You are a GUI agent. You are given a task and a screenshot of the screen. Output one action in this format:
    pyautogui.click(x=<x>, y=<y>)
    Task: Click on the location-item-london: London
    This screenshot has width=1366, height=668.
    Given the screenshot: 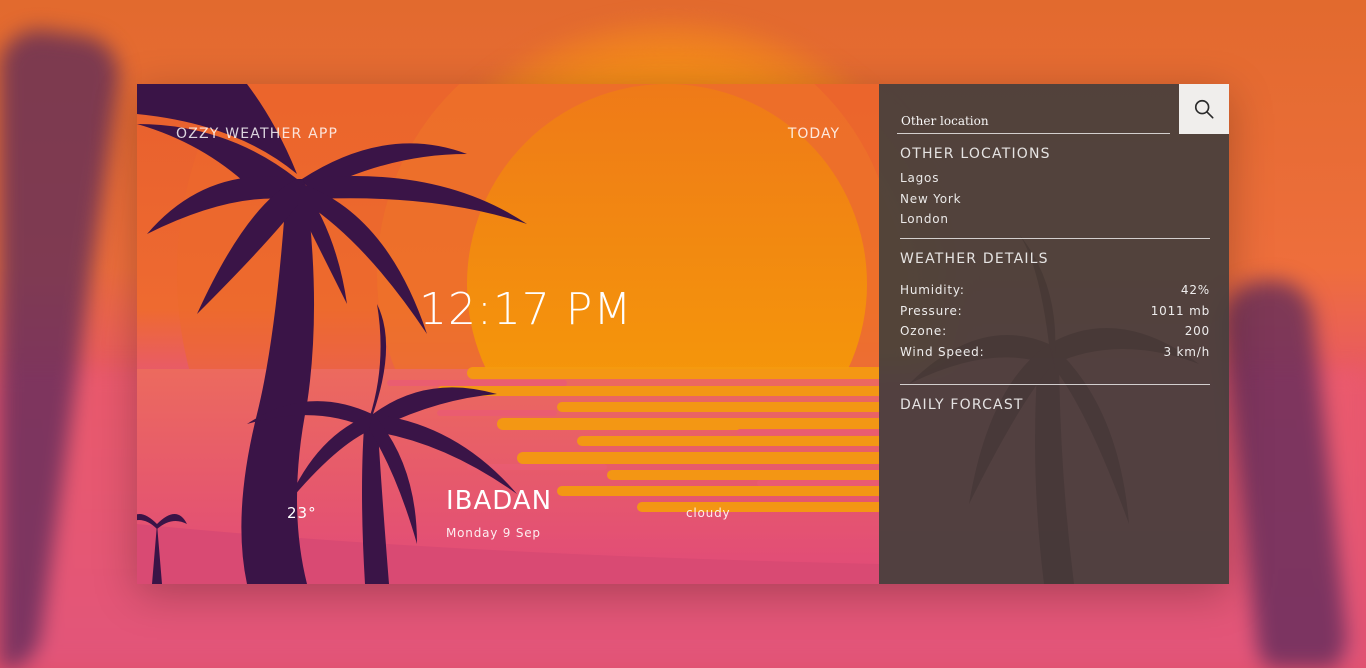 What is the action you would take?
    pyautogui.click(x=1055, y=219)
    